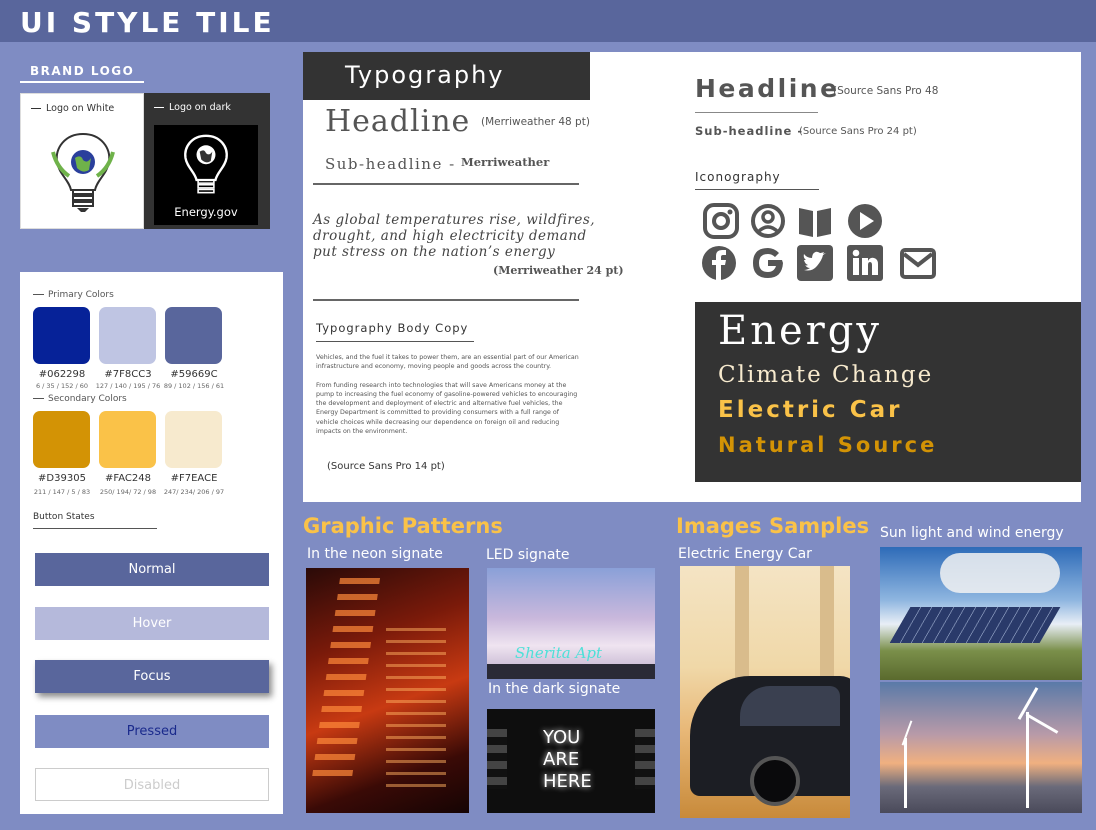 The width and height of the screenshot is (1096, 830). Describe the element at coordinates (790, 706) in the screenshot. I see `car-window` at that location.